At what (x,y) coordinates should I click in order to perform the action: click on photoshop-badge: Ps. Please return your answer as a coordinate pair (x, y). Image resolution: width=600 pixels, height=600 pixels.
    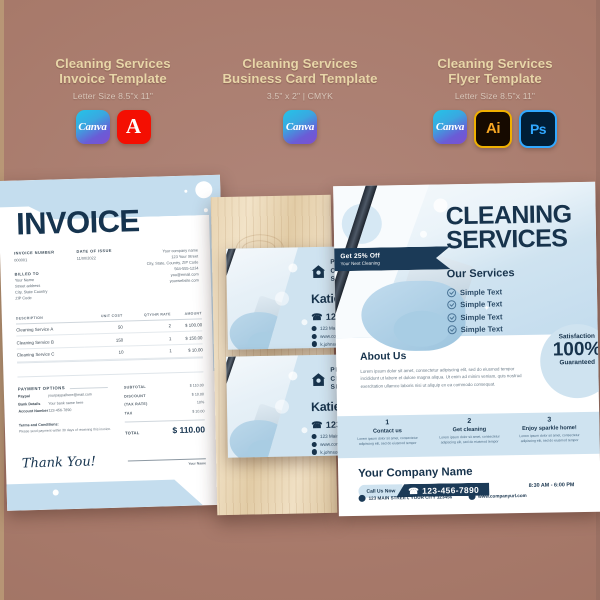
    Looking at the image, I should click on (538, 128).